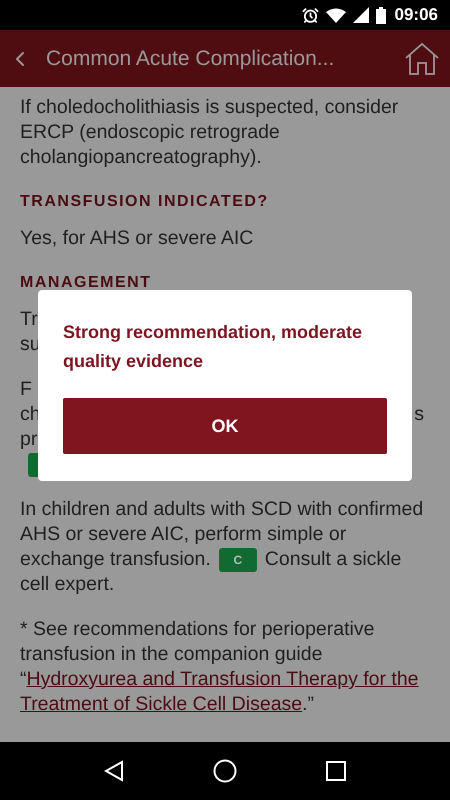 This screenshot has width=450, height=800. What do you see at coordinates (137, 238) in the screenshot?
I see `paragraph-text: Yes, for AHS or severe AIC` at bounding box center [137, 238].